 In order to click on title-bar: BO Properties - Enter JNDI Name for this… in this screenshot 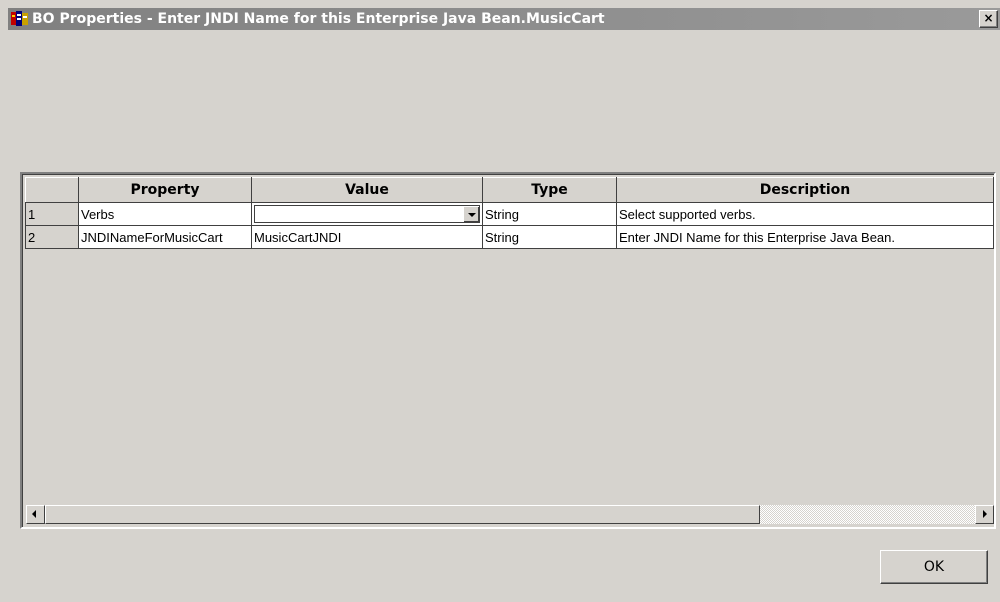, I will do `click(504, 19)`.